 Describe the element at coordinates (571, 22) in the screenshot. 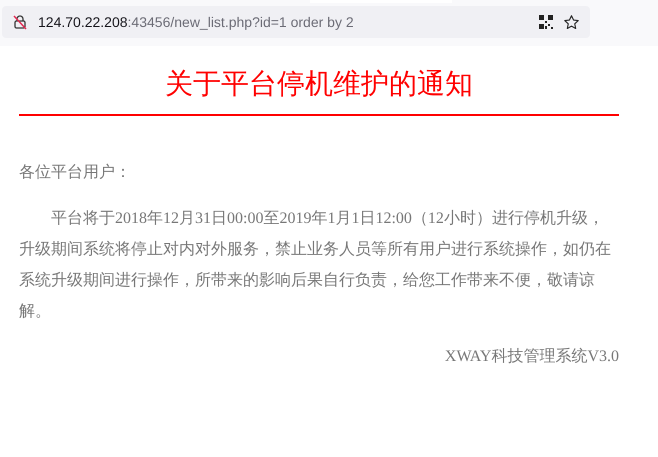

I see `star-icon` at that location.